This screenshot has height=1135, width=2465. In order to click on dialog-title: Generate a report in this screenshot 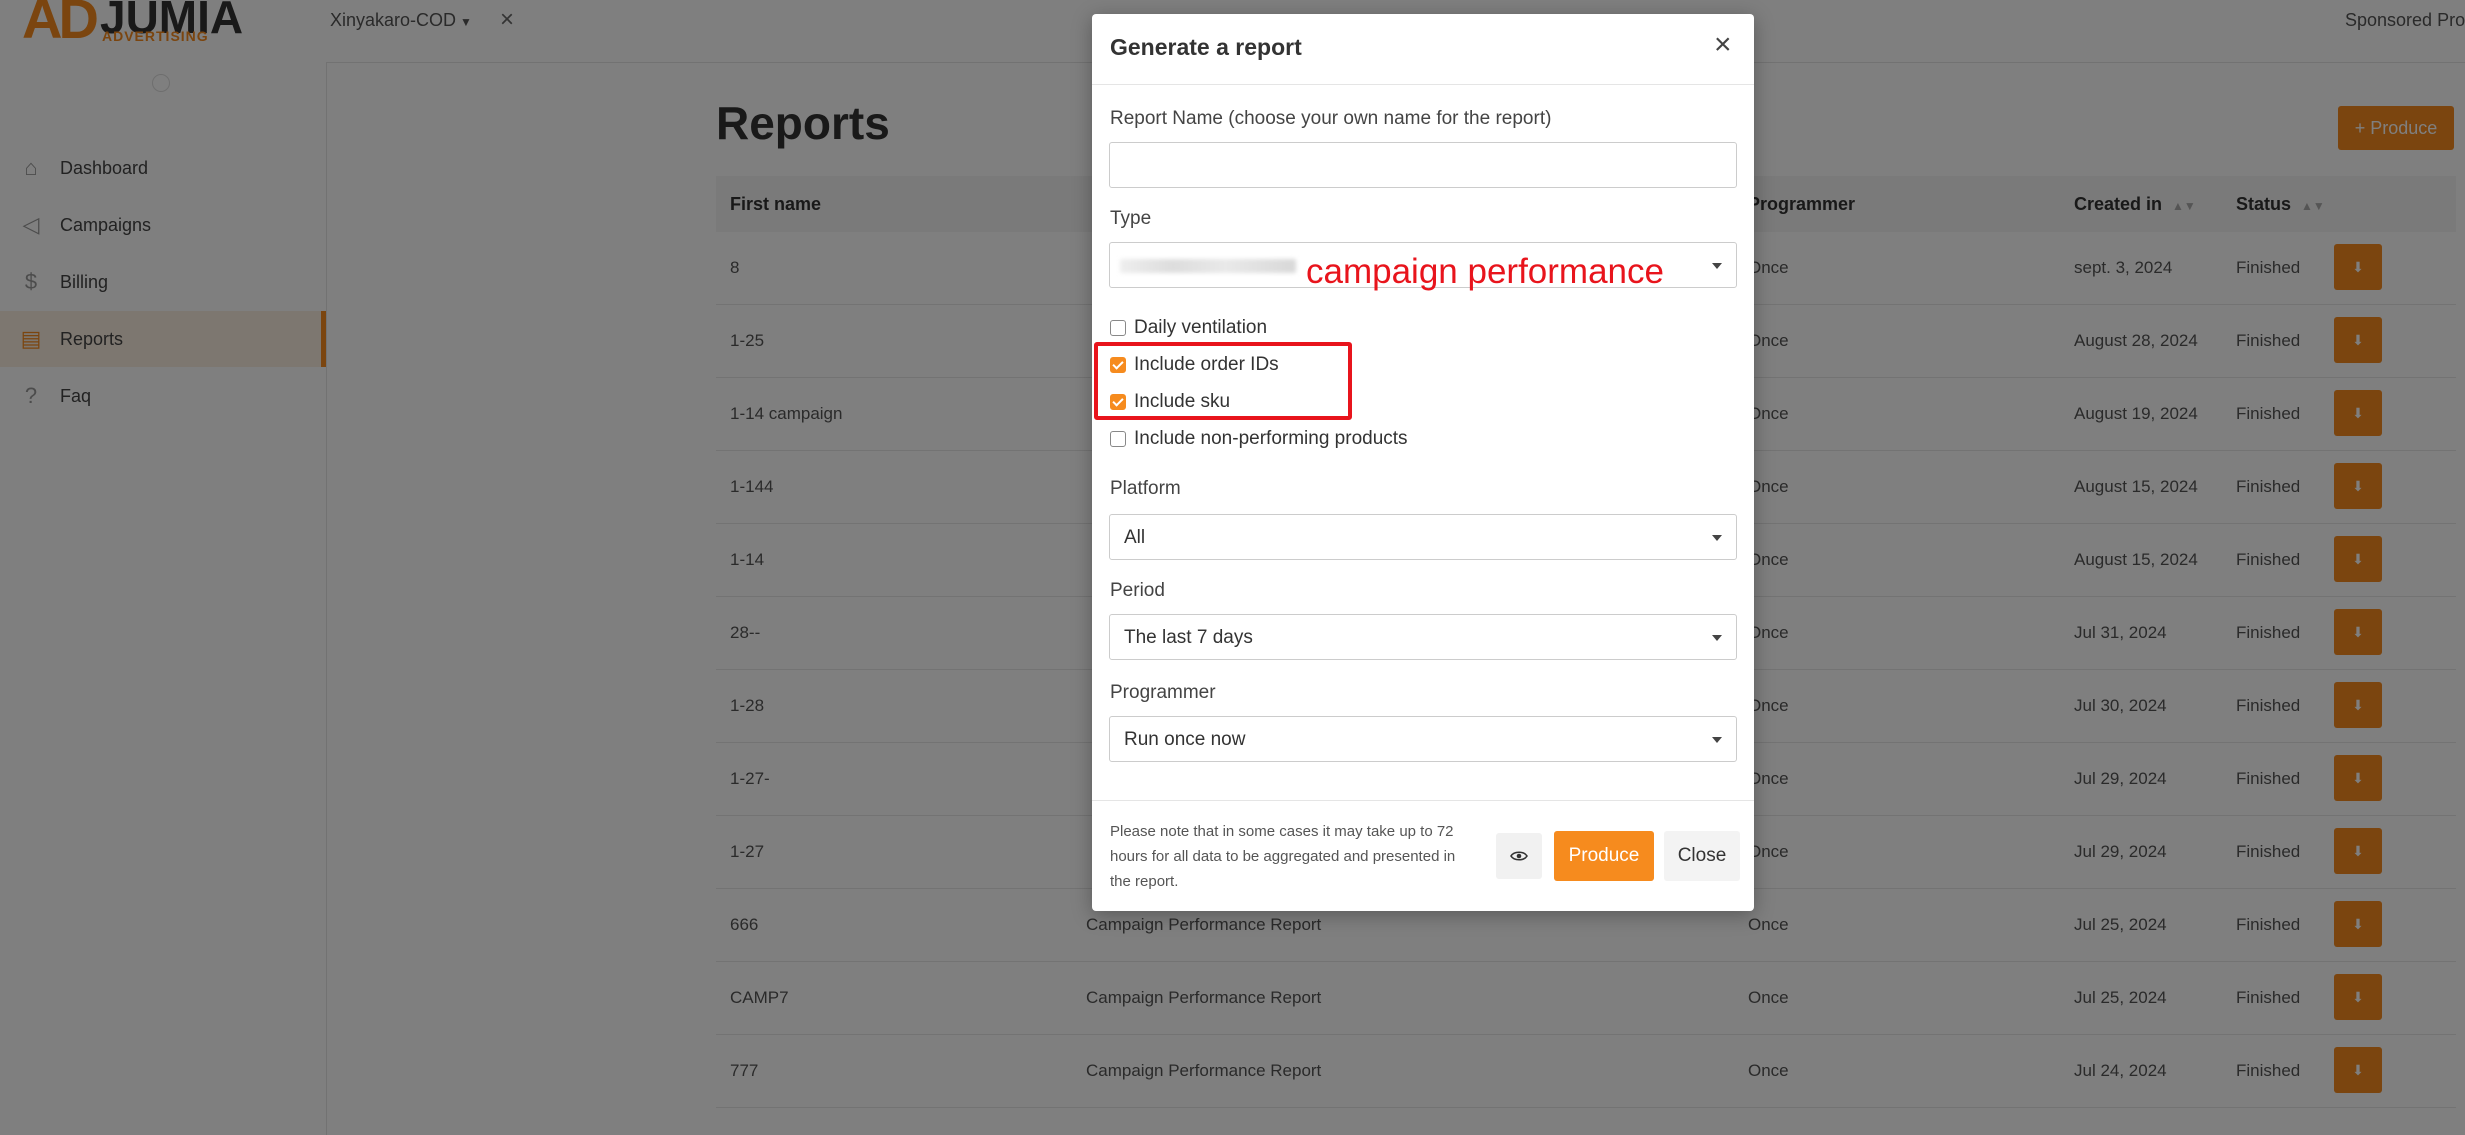, I will do `click(1206, 47)`.